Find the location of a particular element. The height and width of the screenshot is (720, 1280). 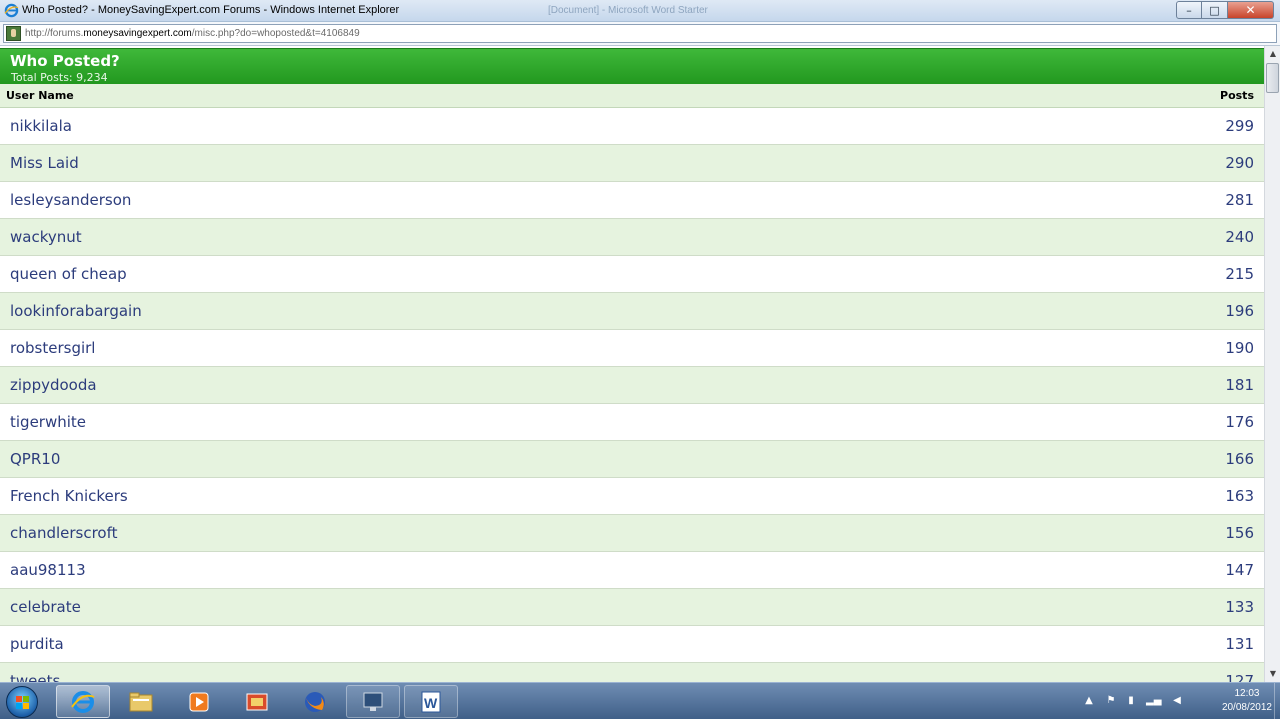

clock-date: 20/08/2012 is located at coordinates (1246, 707).